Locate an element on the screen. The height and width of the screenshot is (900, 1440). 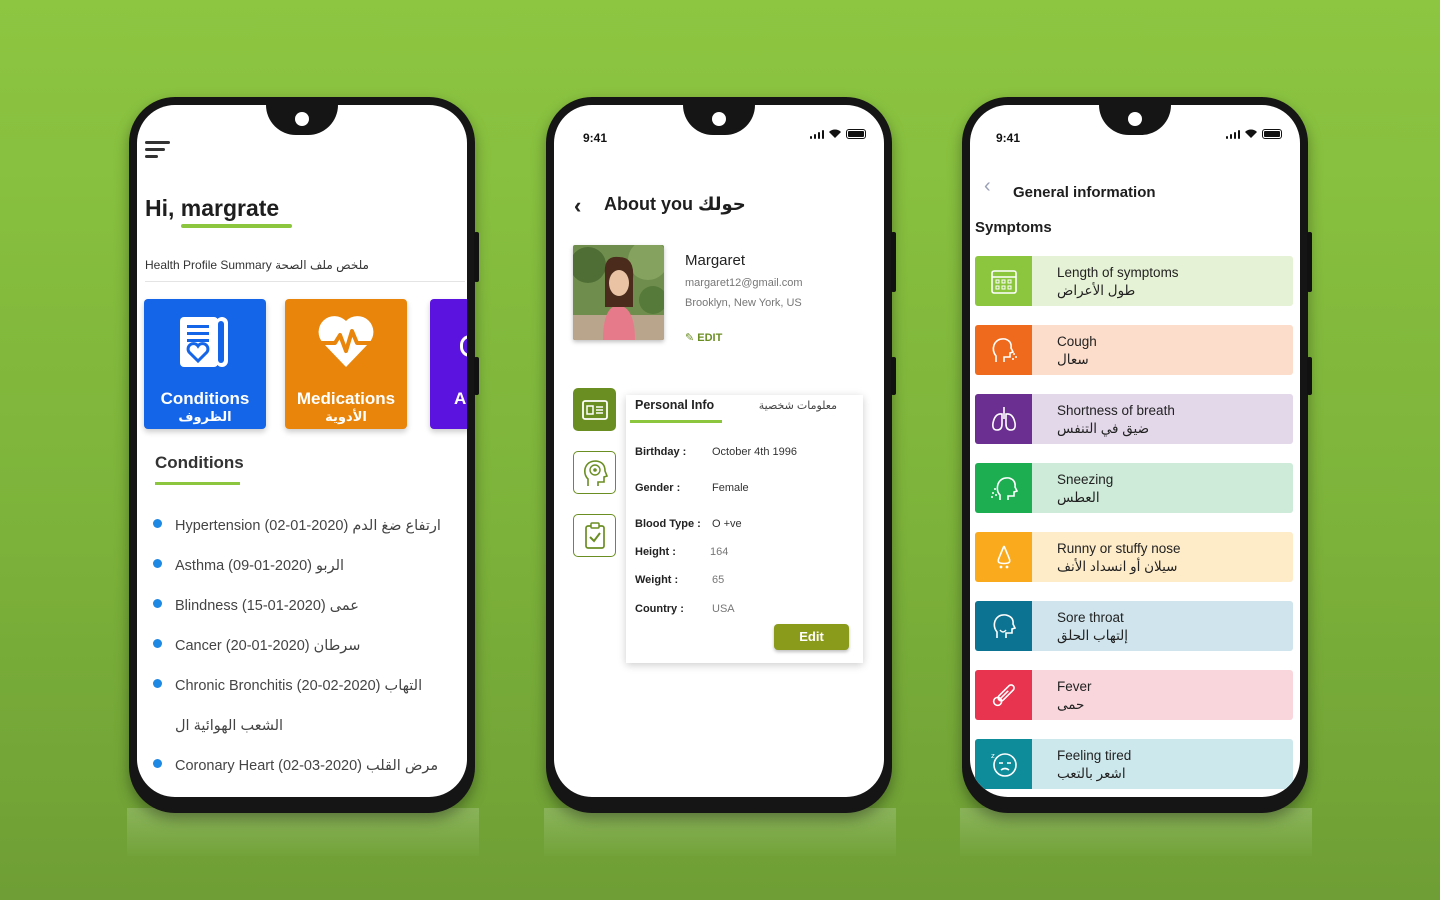
profile-photo is located at coordinates (618, 292).